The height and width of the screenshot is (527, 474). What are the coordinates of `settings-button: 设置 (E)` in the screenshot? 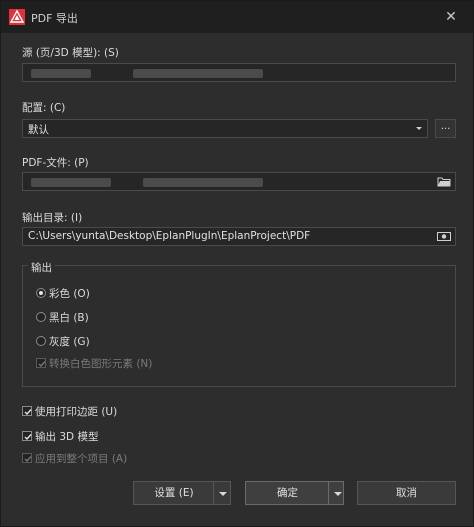 It's located at (182, 493).